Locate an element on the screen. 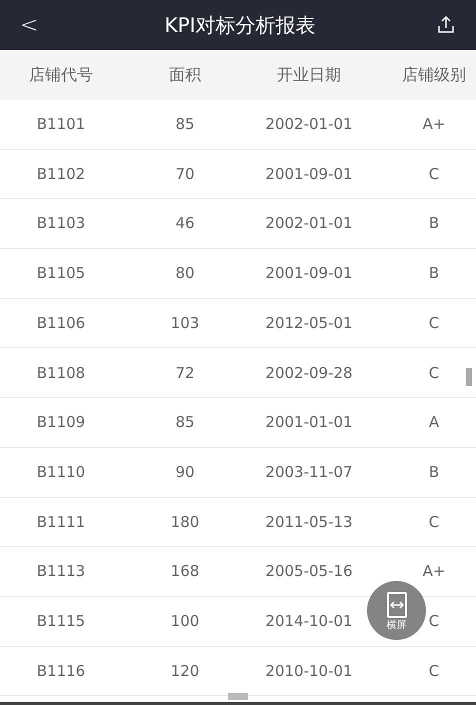 The height and width of the screenshot is (705, 476). table-cell-text: 120 is located at coordinates (185, 671).